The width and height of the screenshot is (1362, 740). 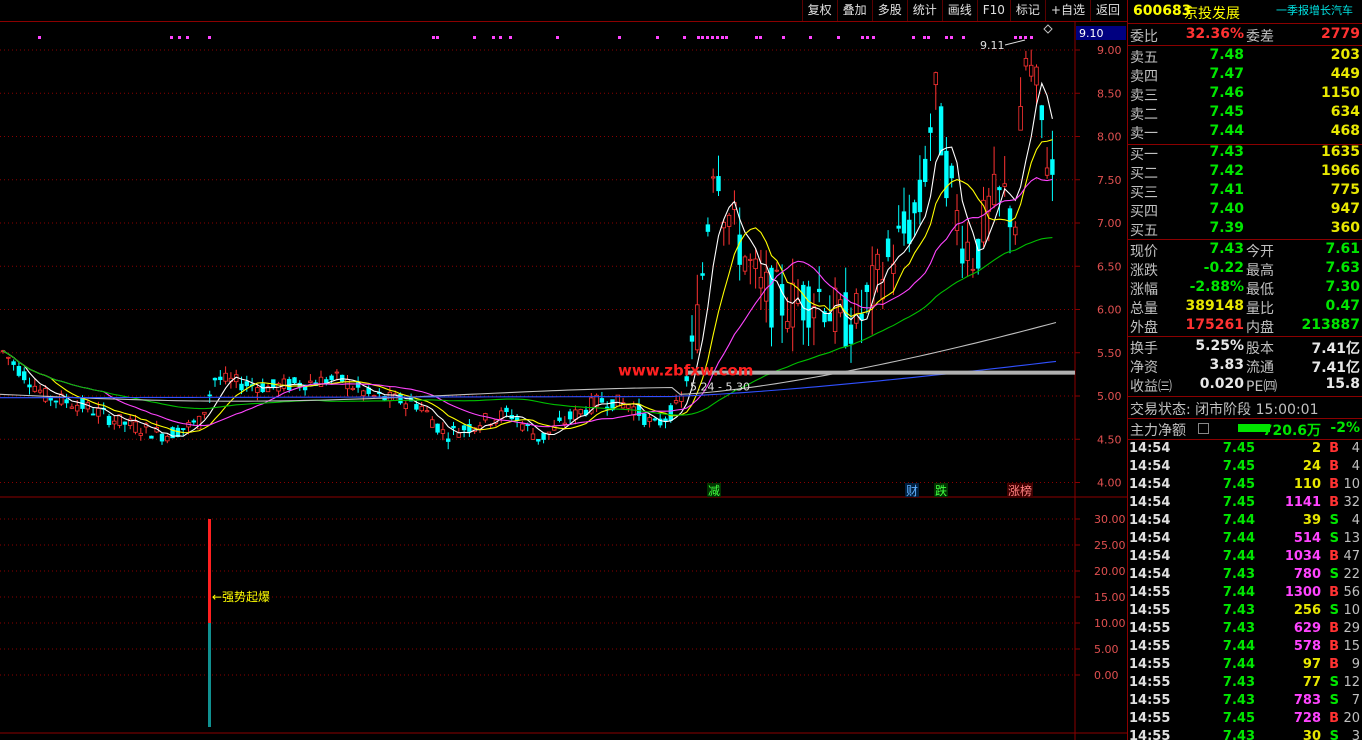 What do you see at coordinates (1245, 684) in the screenshot?
I see `trade-row: 14:55 7.43 77 S 12` at bounding box center [1245, 684].